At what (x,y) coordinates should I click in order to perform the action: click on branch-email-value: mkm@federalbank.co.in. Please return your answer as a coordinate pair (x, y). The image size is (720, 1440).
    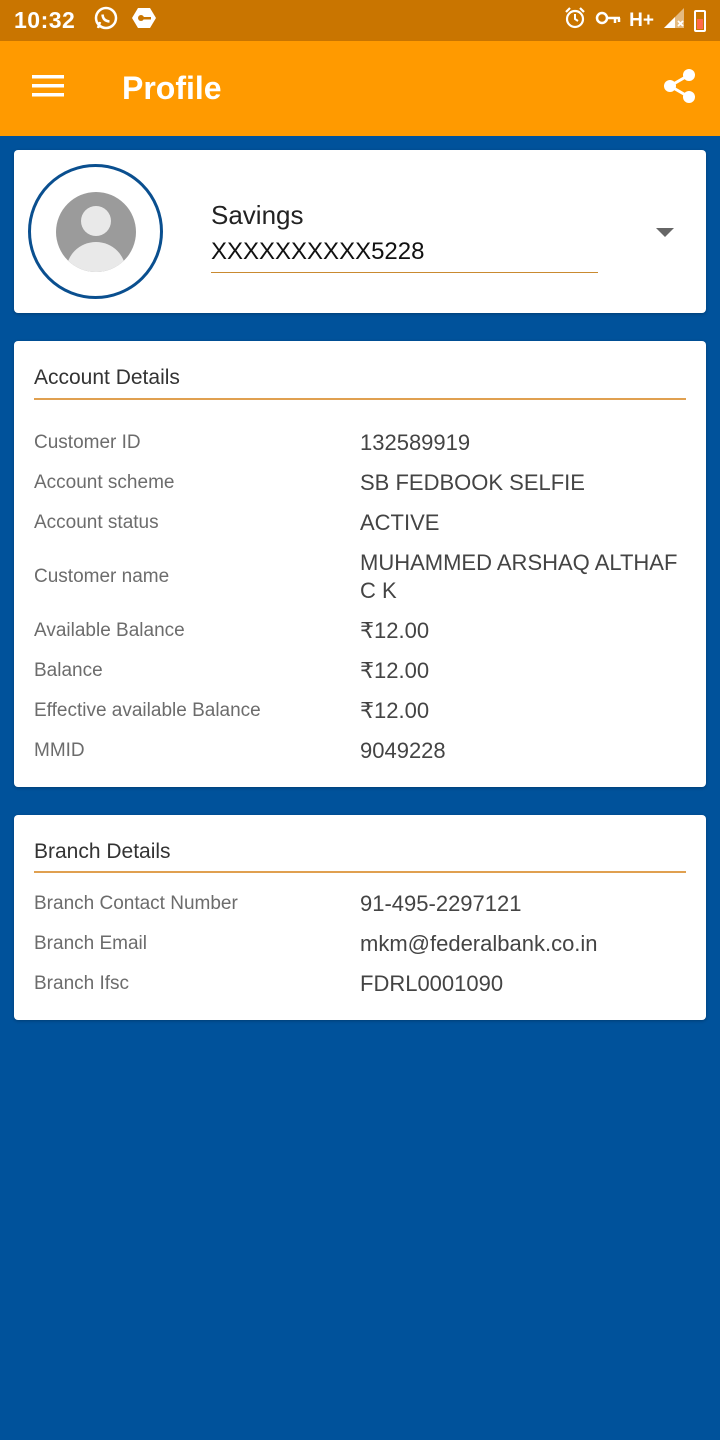
    Looking at the image, I should click on (479, 943).